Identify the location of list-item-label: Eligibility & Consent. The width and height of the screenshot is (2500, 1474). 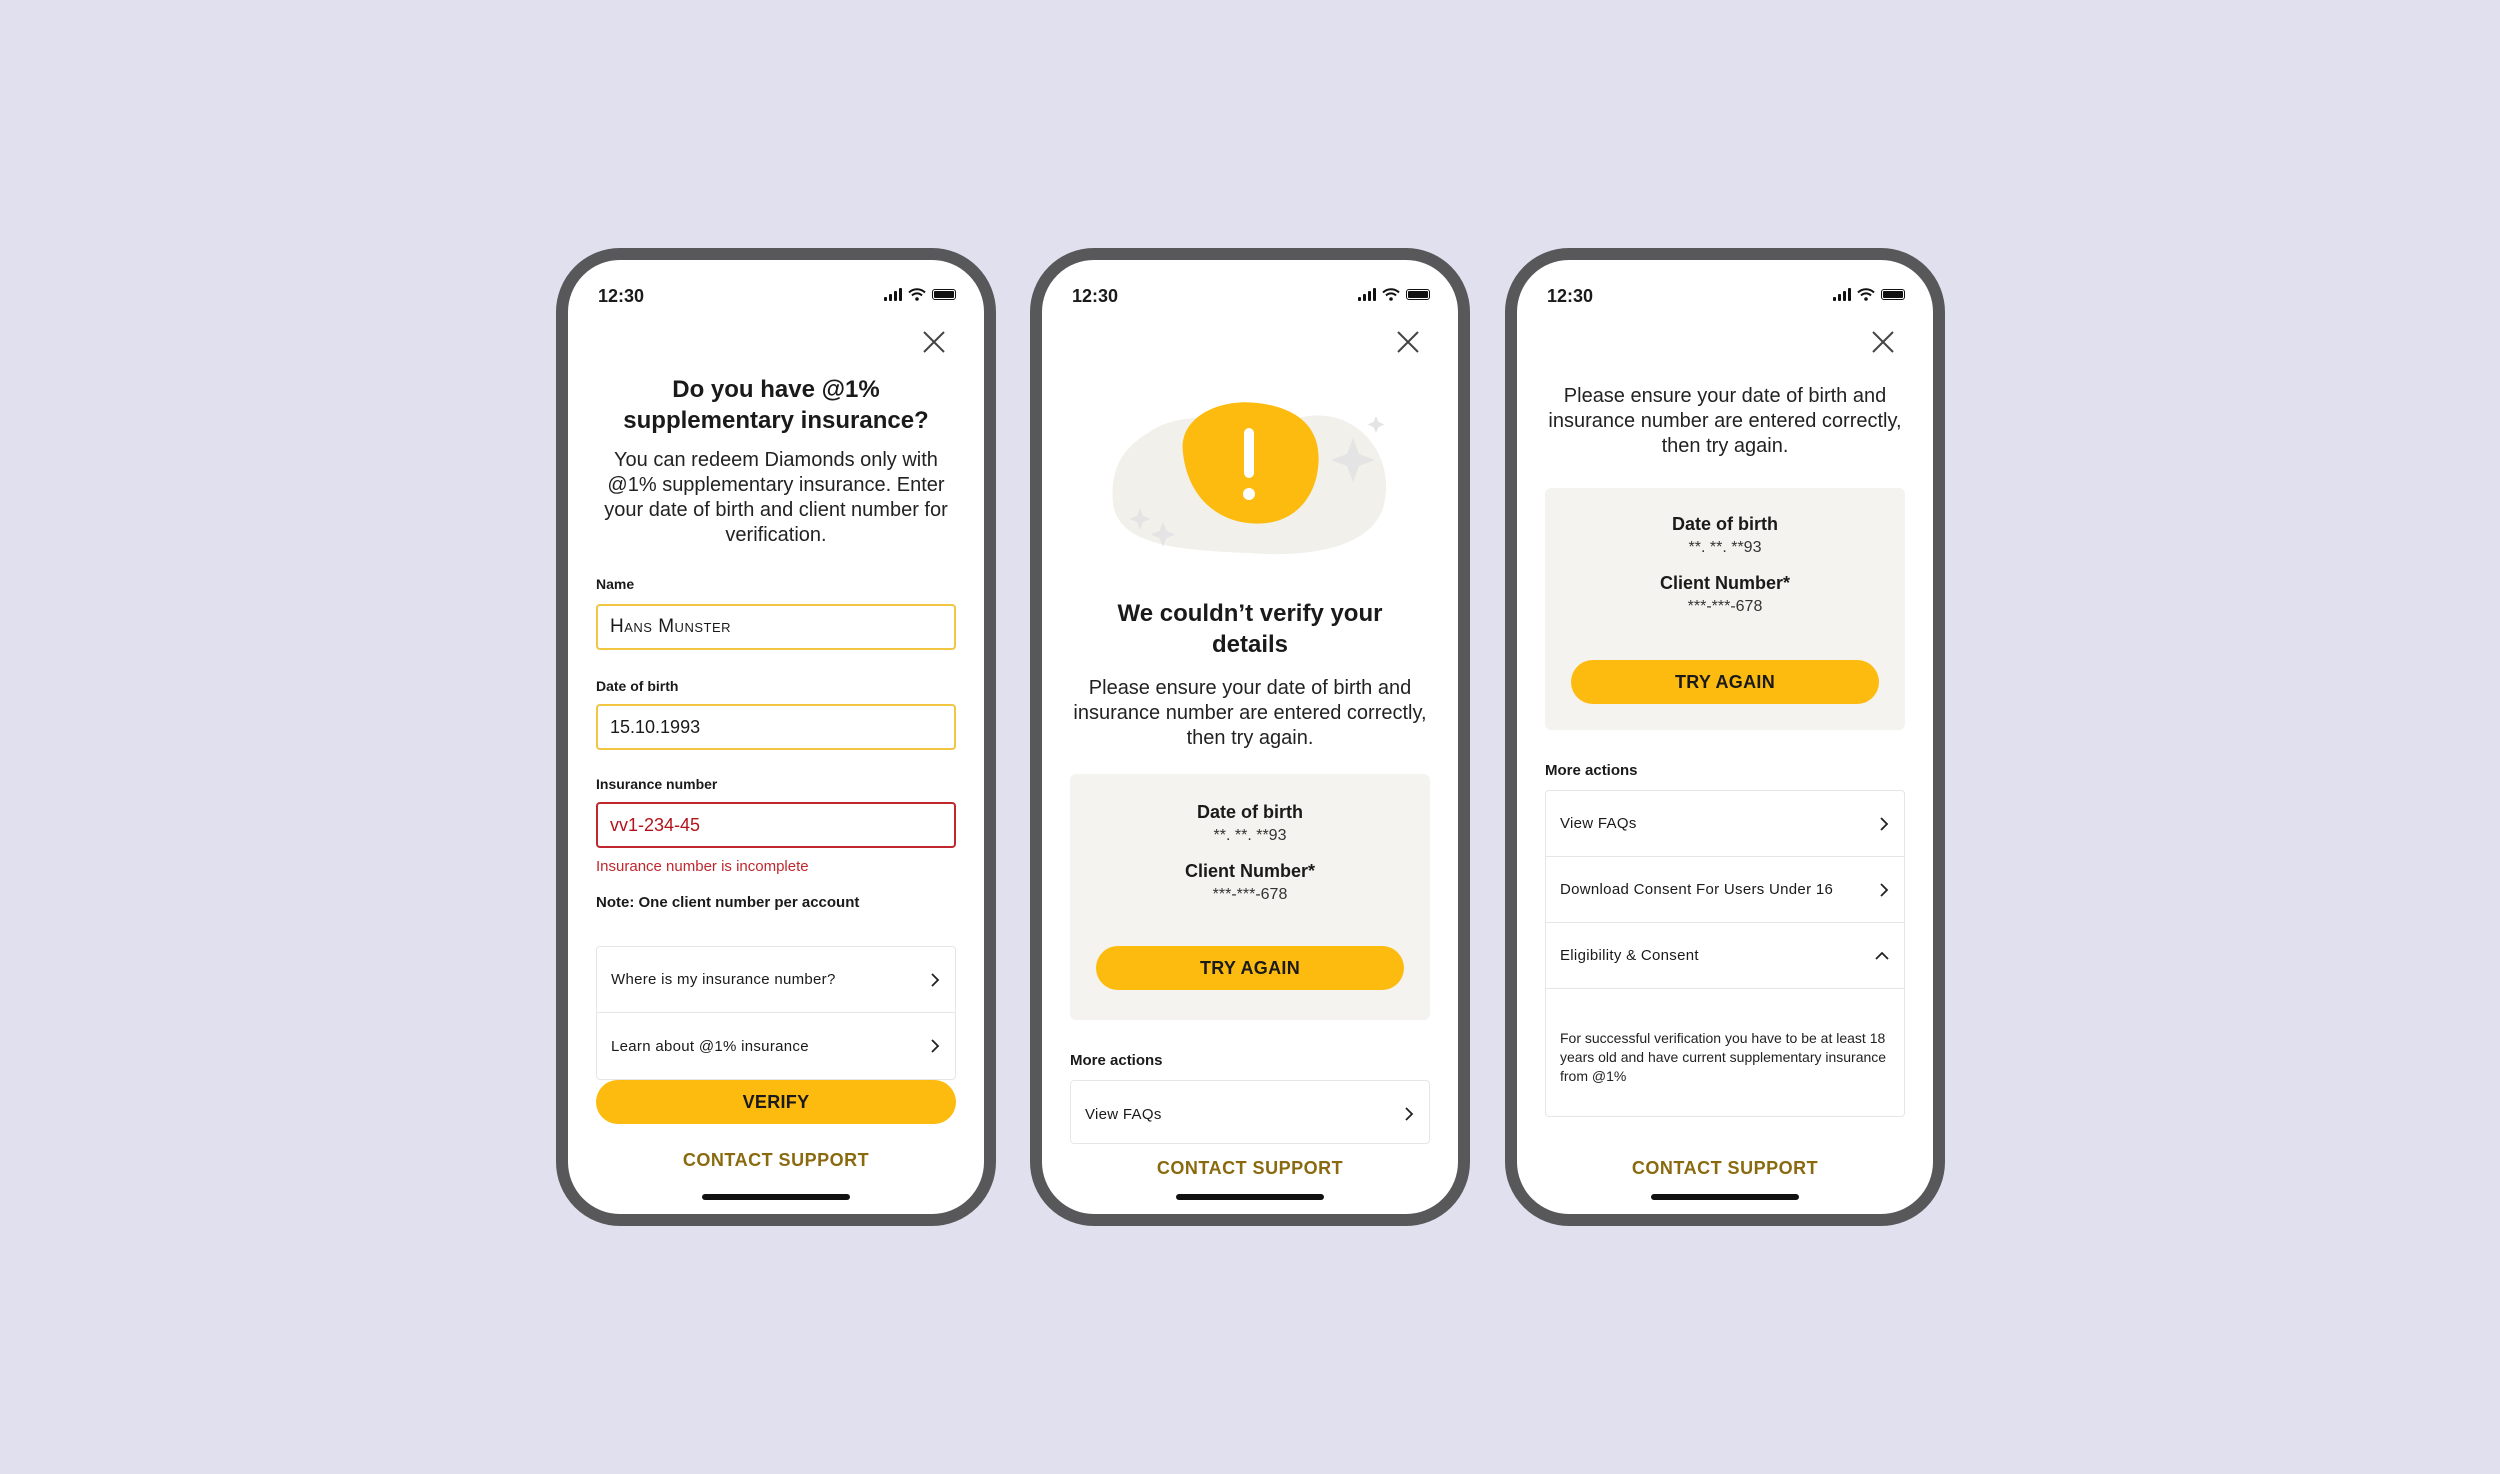
(1629, 955).